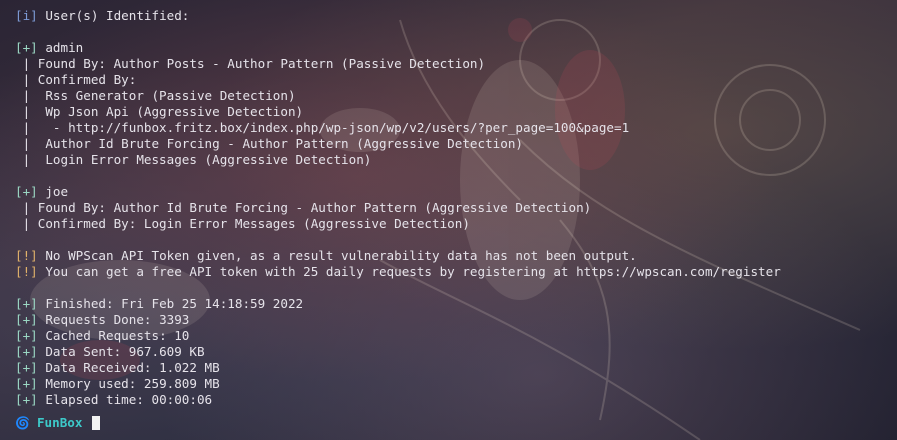 This screenshot has width=897, height=440. What do you see at coordinates (456, 368) in the screenshot?
I see `output-line: [+] Data Received: 1.022 MB` at bounding box center [456, 368].